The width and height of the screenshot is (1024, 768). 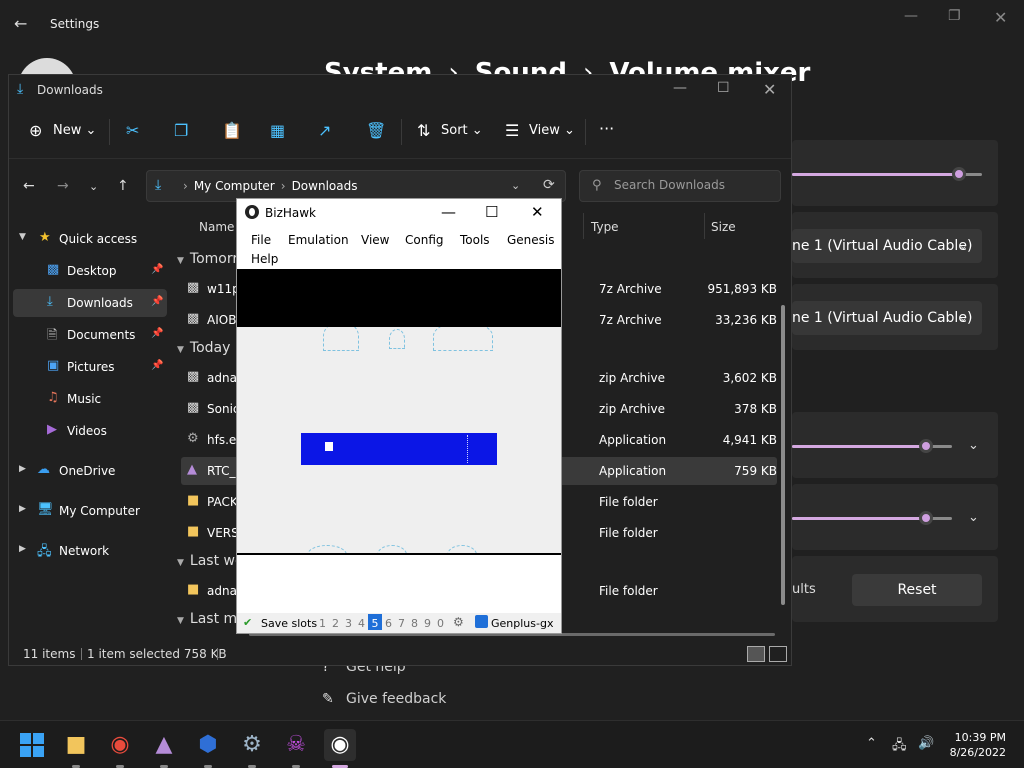 What do you see at coordinates (210, 561) in the screenshot?
I see `group-header: ▼ Last we` at bounding box center [210, 561].